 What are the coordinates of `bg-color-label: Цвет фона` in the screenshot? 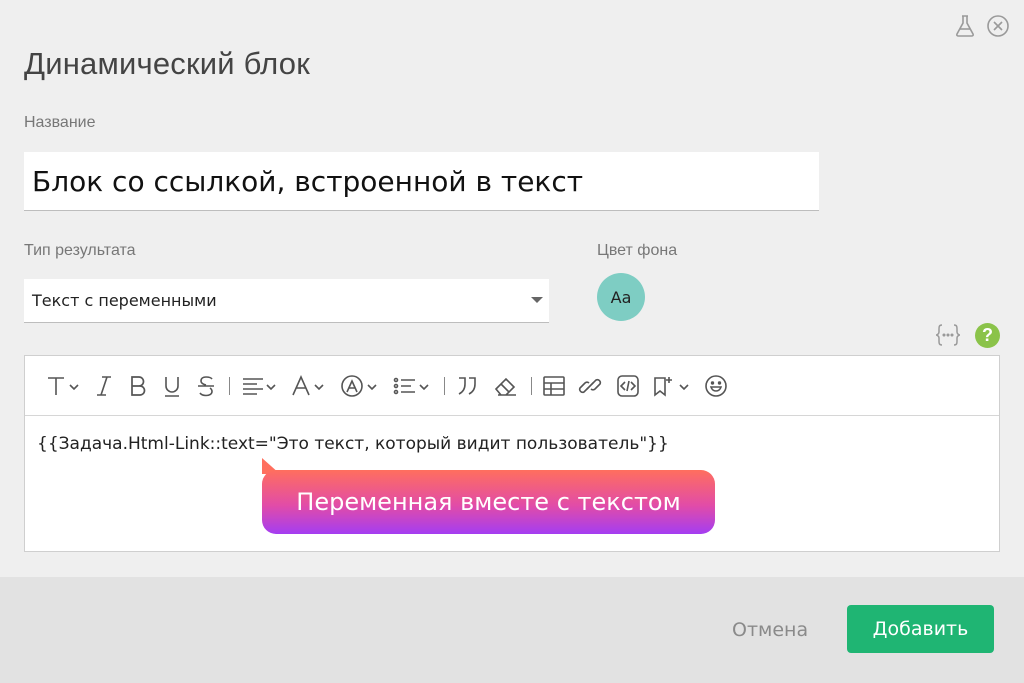 It's located at (637, 250).